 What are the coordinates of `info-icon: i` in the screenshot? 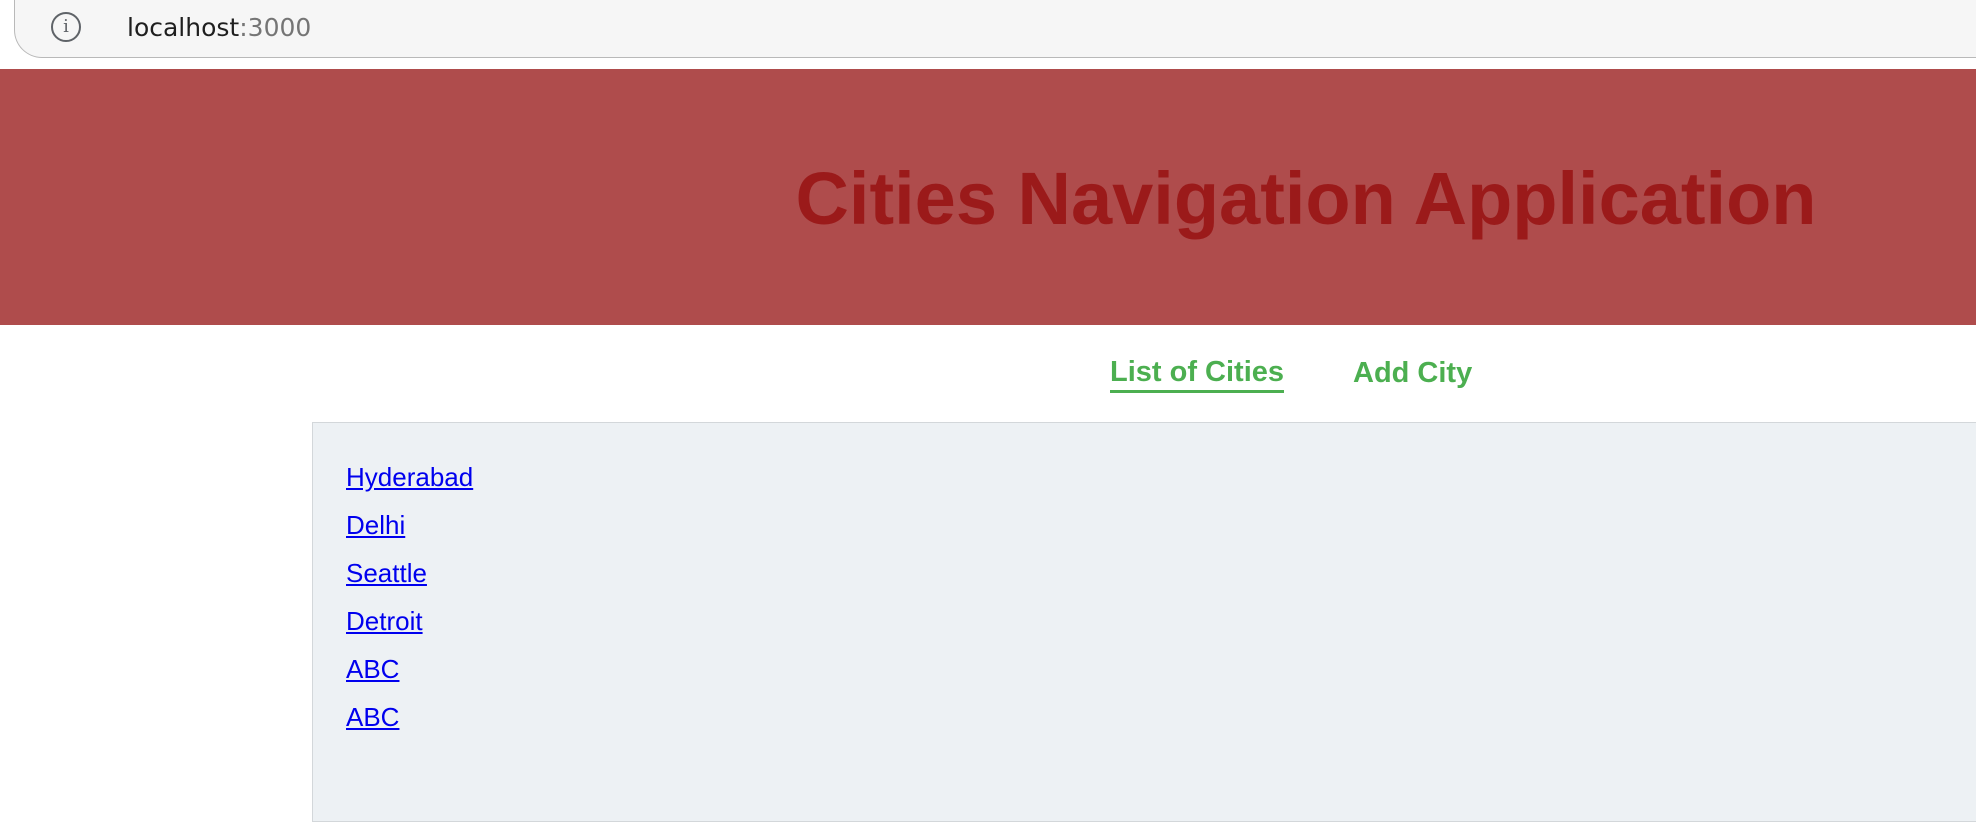 It's located at (66, 27).